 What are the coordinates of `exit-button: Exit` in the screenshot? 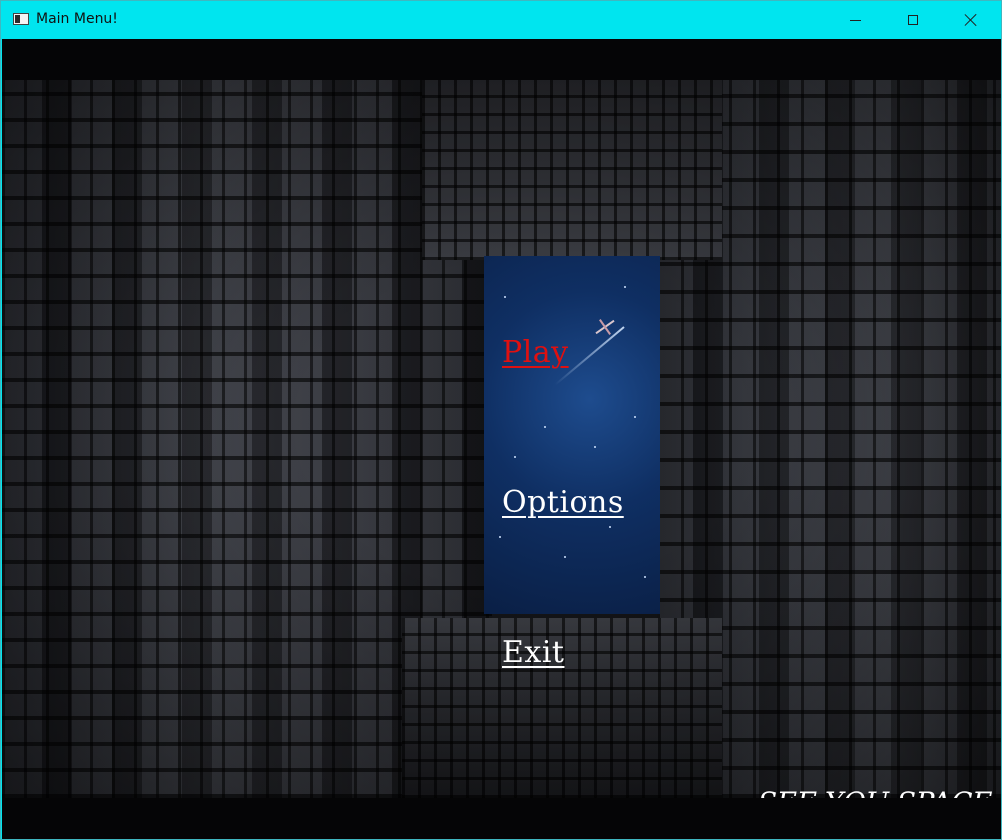 It's located at (533, 653).